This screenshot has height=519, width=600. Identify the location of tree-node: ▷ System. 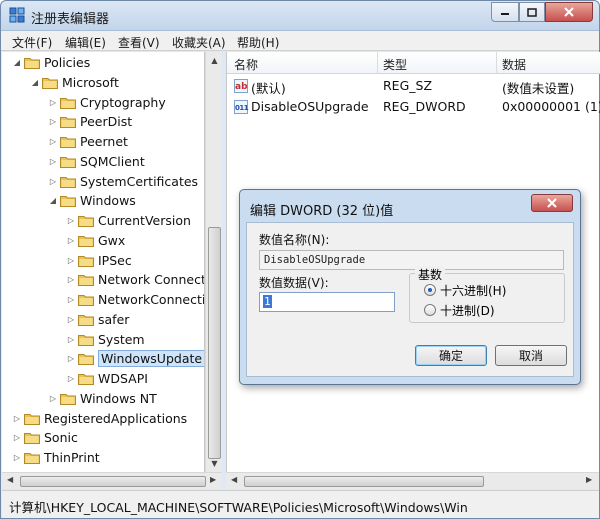
(105, 339).